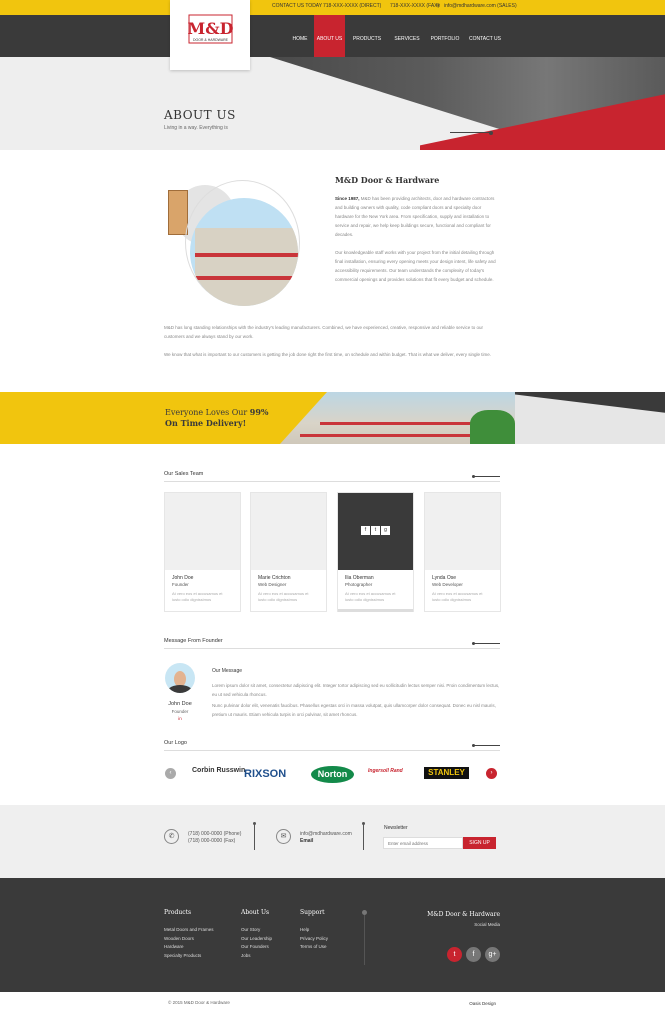 The height and width of the screenshot is (1024, 665). I want to click on phone-fax: 718-XXX-XXXX (FAX), so click(414, 6).